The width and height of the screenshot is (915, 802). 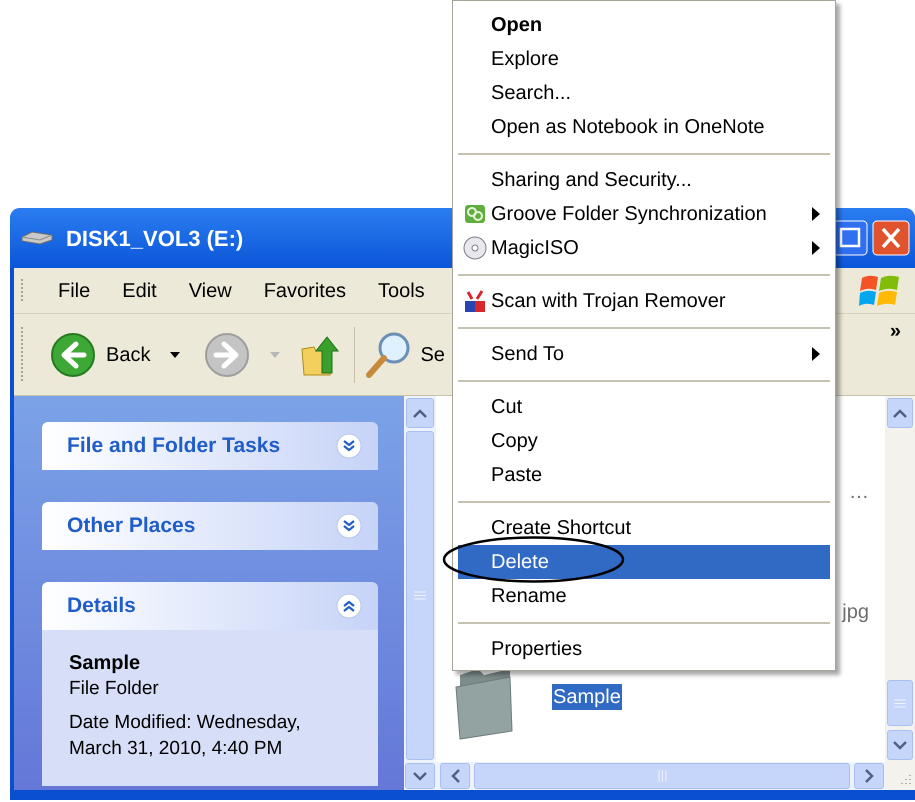 What do you see at coordinates (210, 291) in the screenshot?
I see `menu-item: View` at bounding box center [210, 291].